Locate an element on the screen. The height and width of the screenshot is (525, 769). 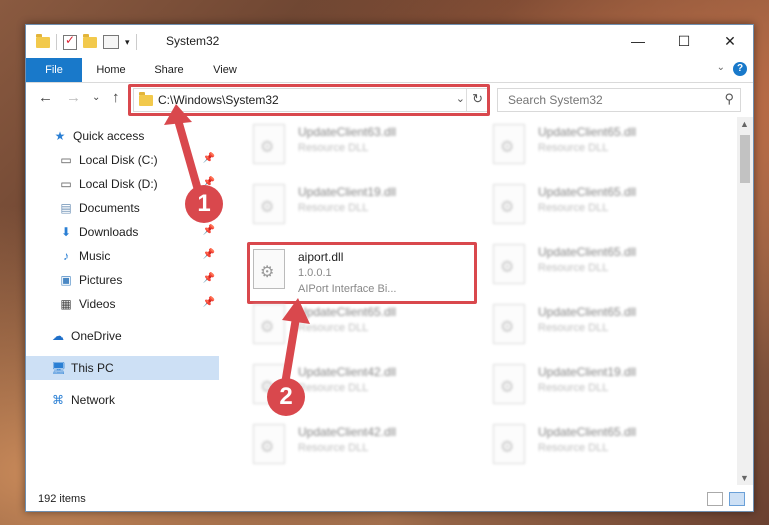
search-icon: ⚲ is located at coordinates (729, 99).